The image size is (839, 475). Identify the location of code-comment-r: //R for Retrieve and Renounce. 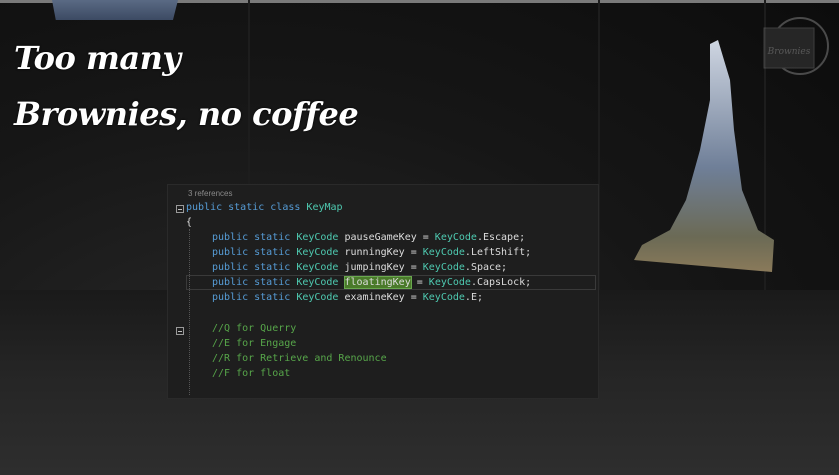
(299, 358).